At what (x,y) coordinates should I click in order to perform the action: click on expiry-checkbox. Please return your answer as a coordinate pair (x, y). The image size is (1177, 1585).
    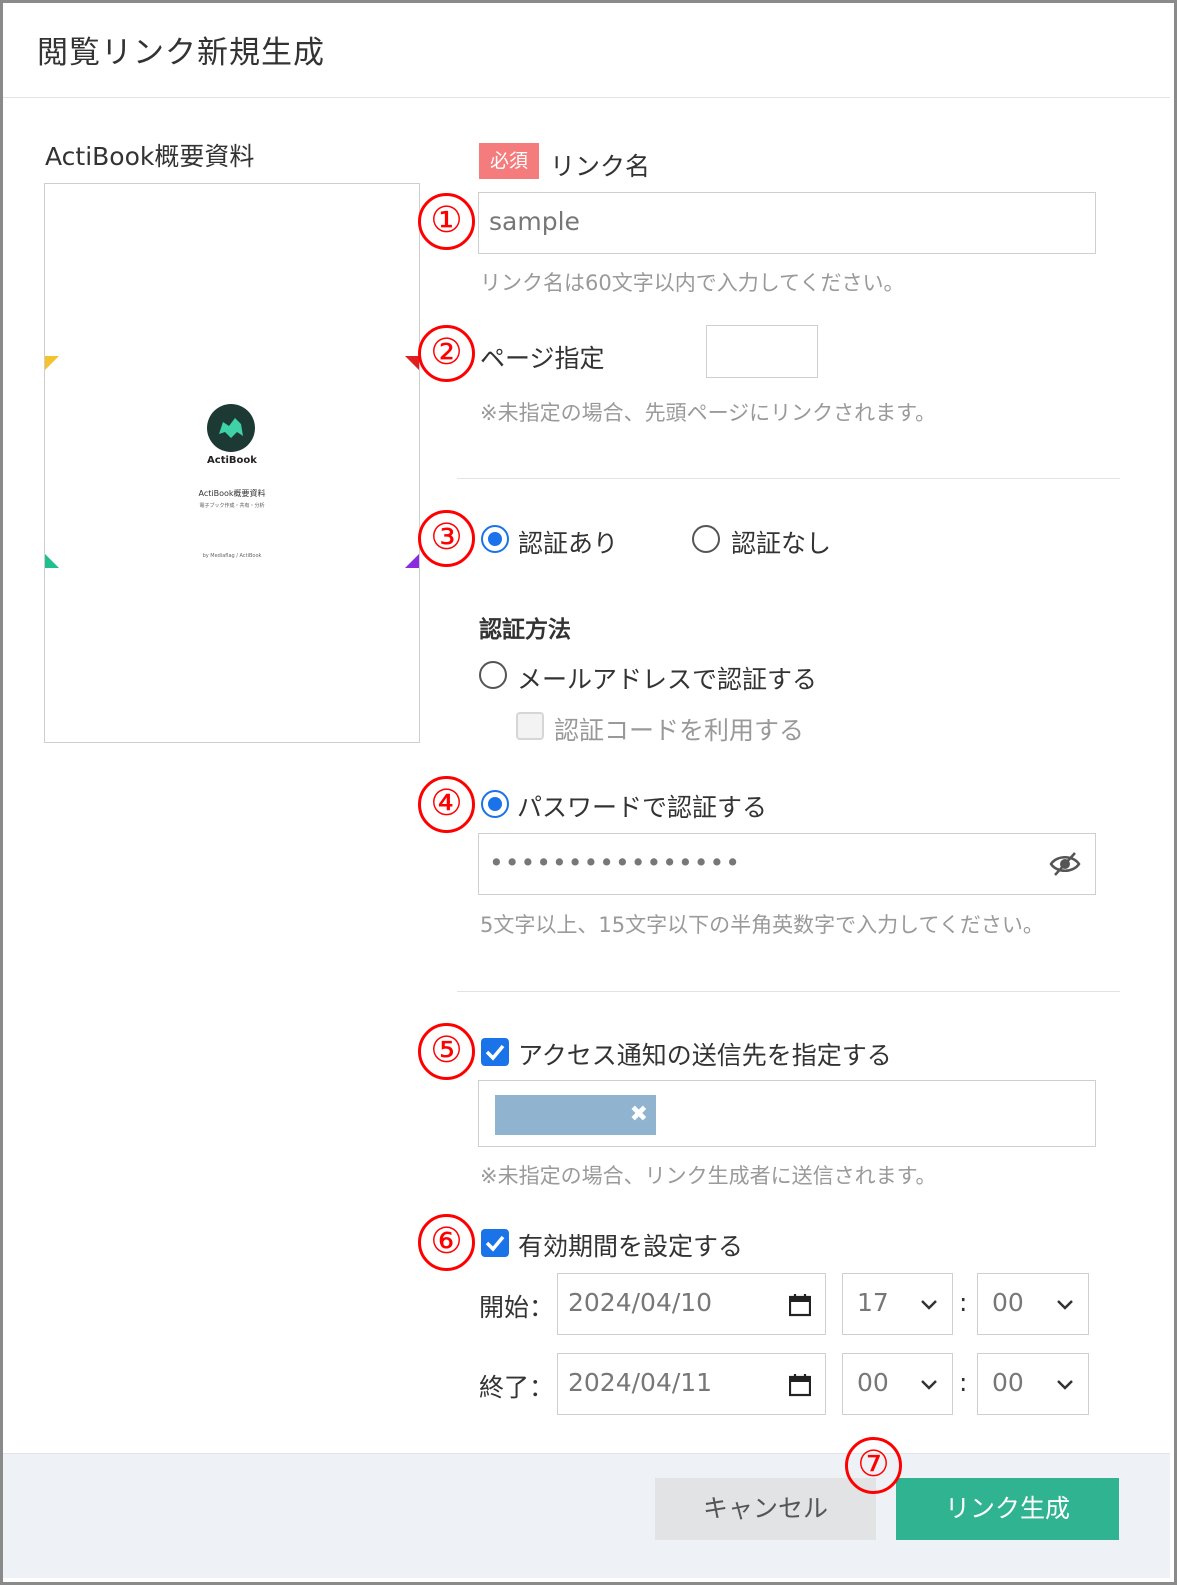
    Looking at the image, I should click on (495, 1243).